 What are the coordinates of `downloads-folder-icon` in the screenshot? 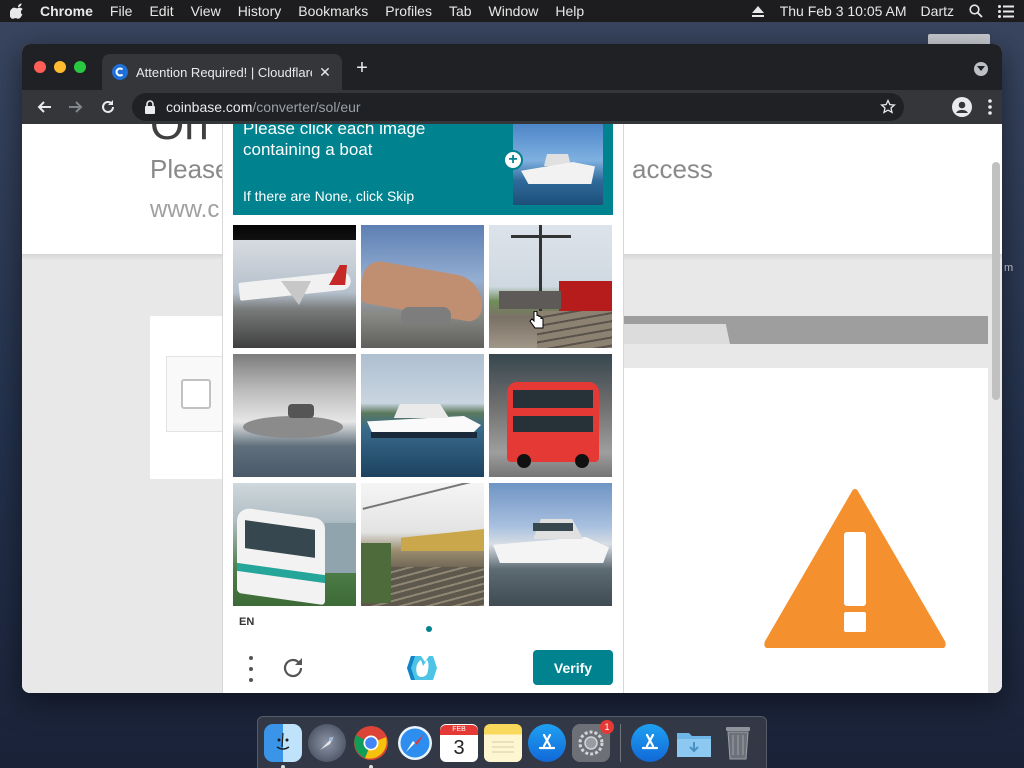 It's located at (694, 743).